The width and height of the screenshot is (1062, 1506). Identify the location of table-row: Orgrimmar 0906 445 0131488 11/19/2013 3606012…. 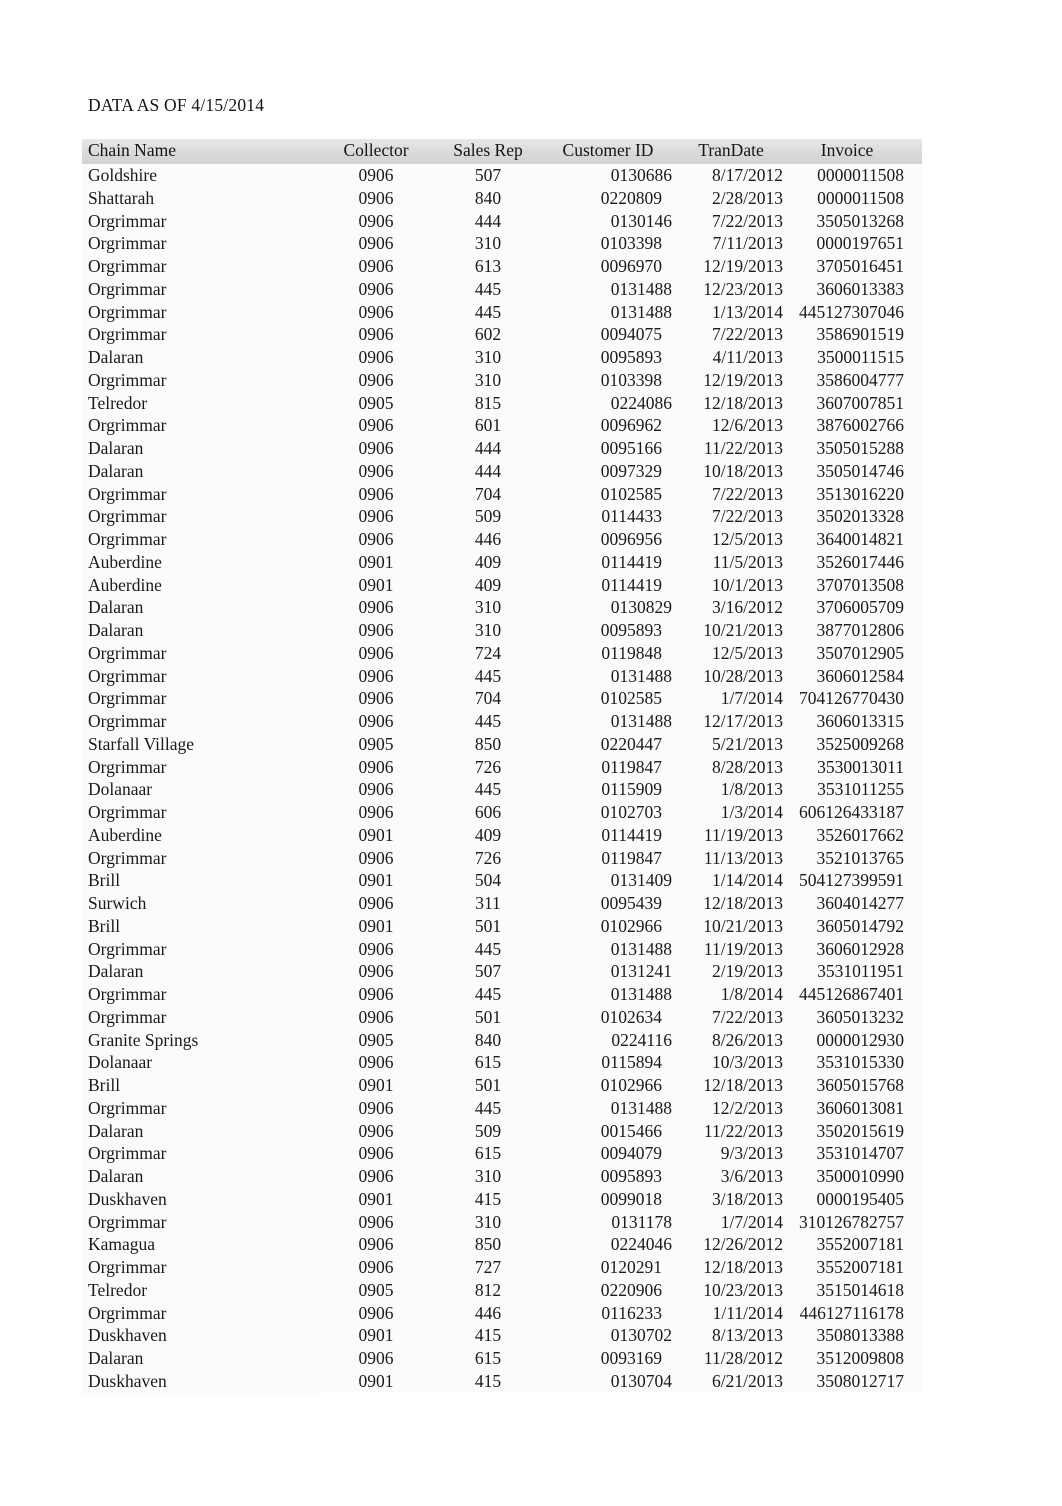
(502, 949).